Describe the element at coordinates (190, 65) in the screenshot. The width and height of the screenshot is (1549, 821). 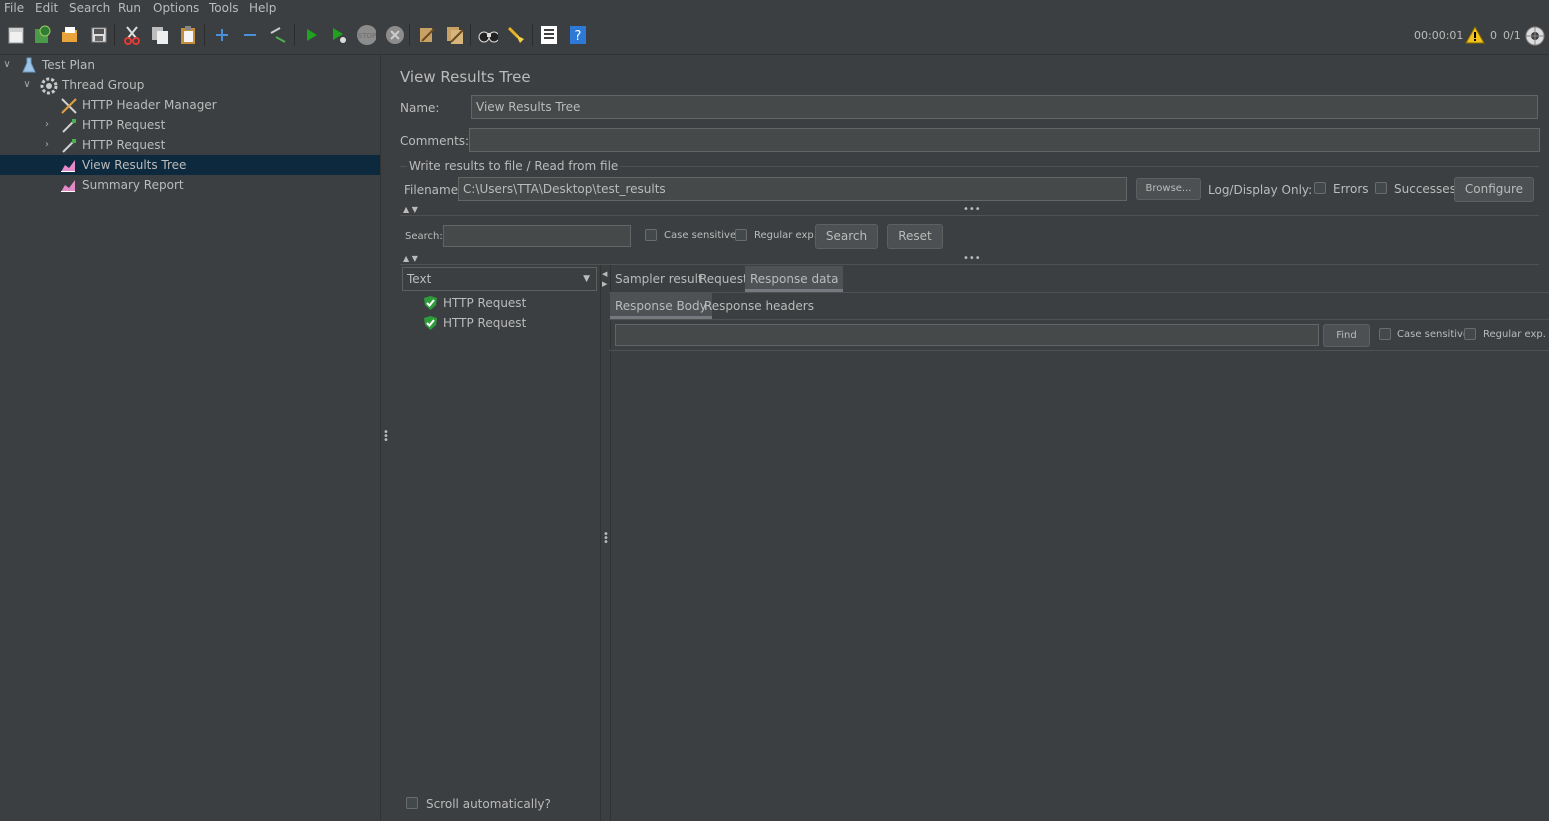
I see `tree-item-test-plan: ∨ Test Plan` at that location.